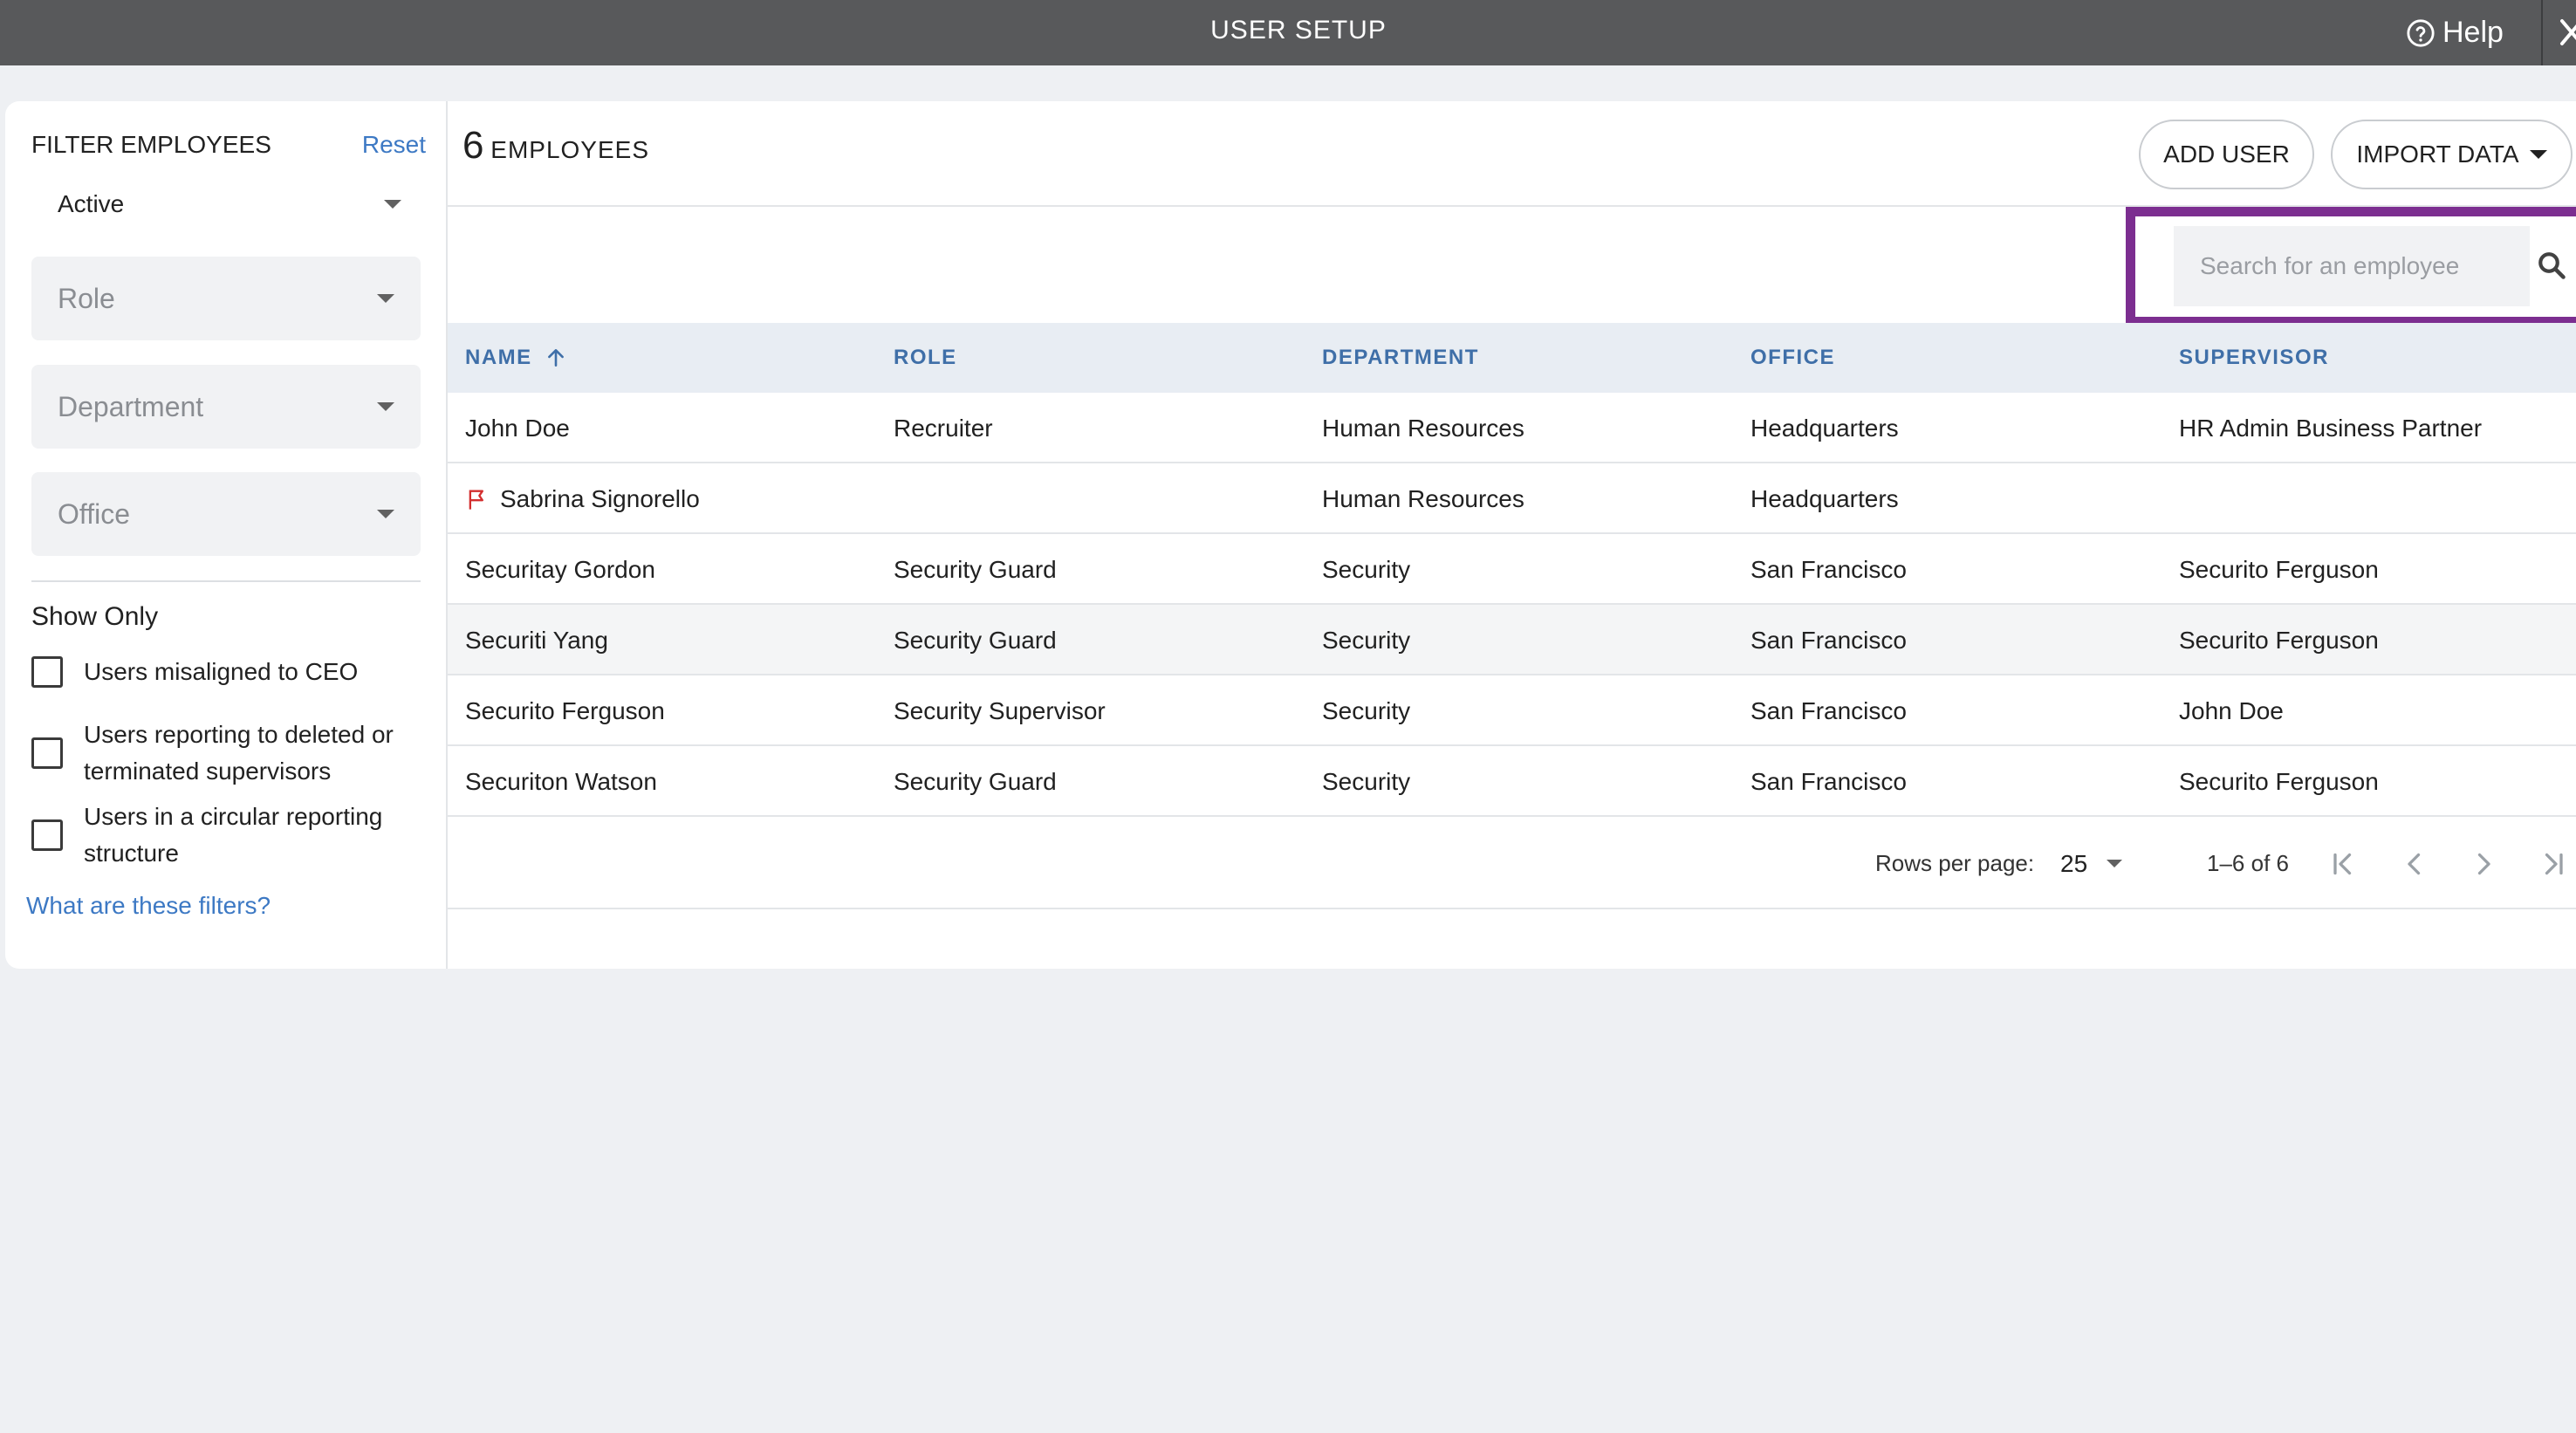  Describe the element at coordinates (536, 640) in the screenshot. I see `cell-name: Securiti Yang` at that location.